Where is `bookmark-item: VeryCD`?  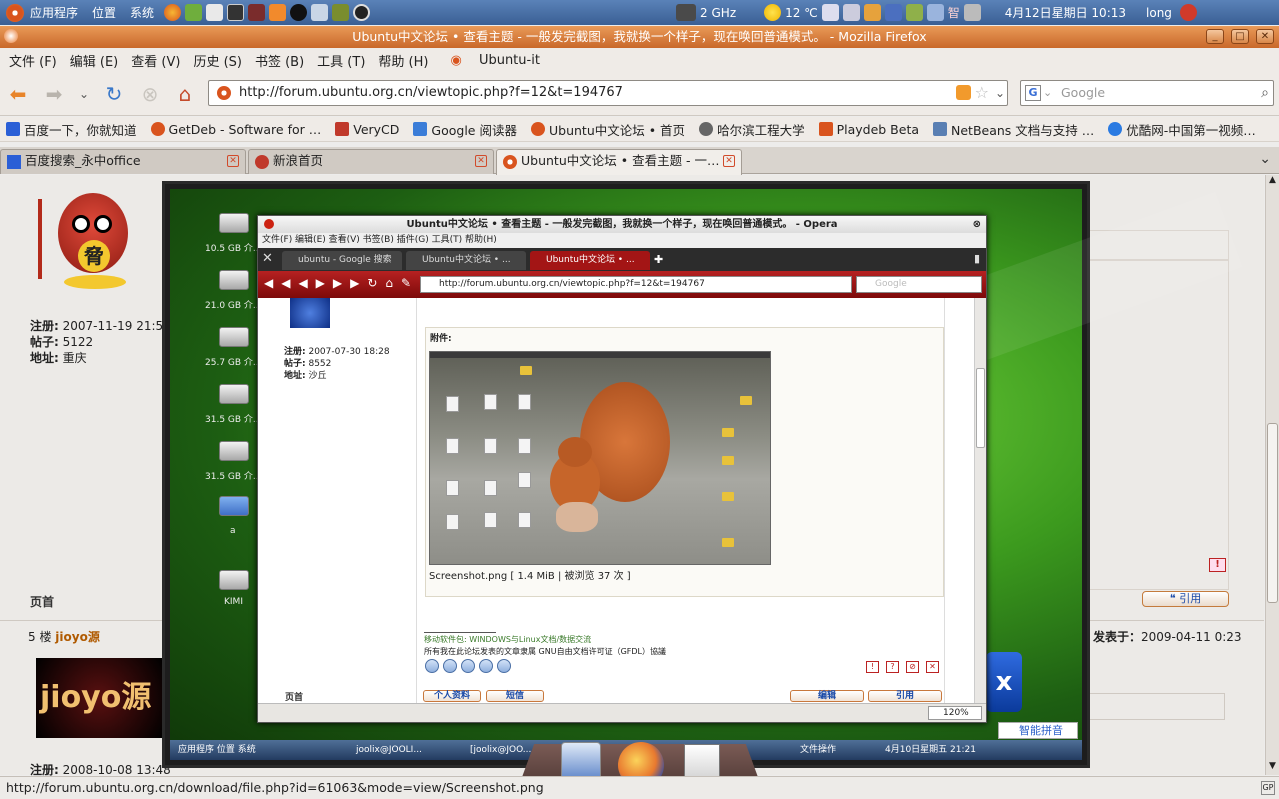 bookmark-item: VeryCD is located at coordinates (367, 129).